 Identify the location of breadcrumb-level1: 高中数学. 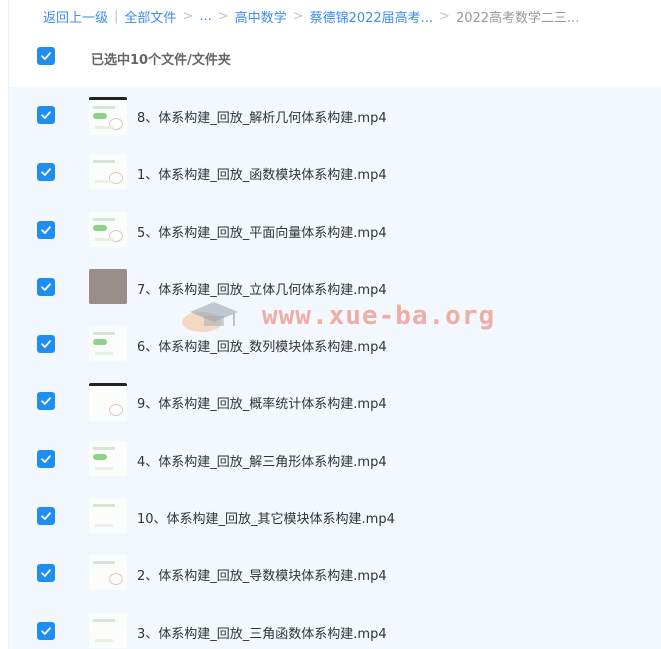
(261, 16).